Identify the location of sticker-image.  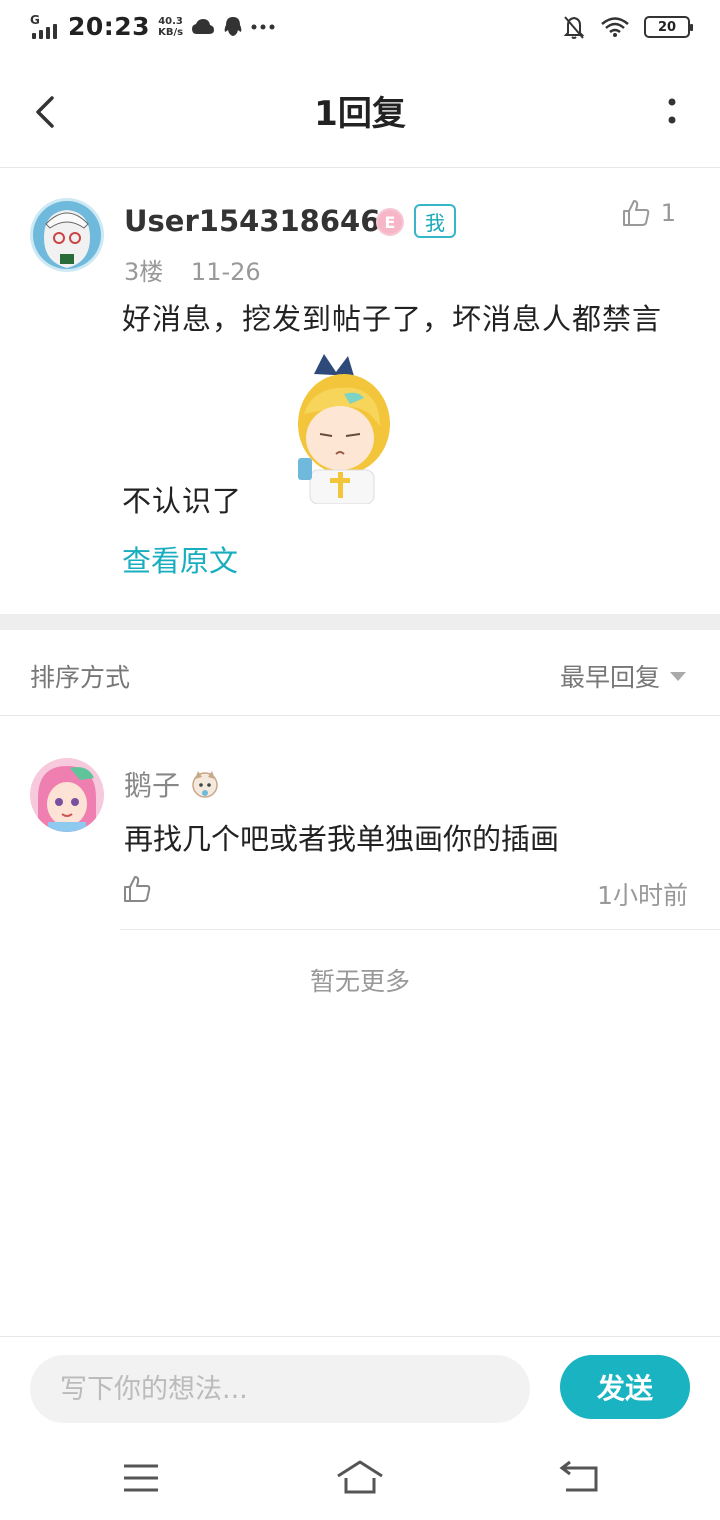
(344, 429).